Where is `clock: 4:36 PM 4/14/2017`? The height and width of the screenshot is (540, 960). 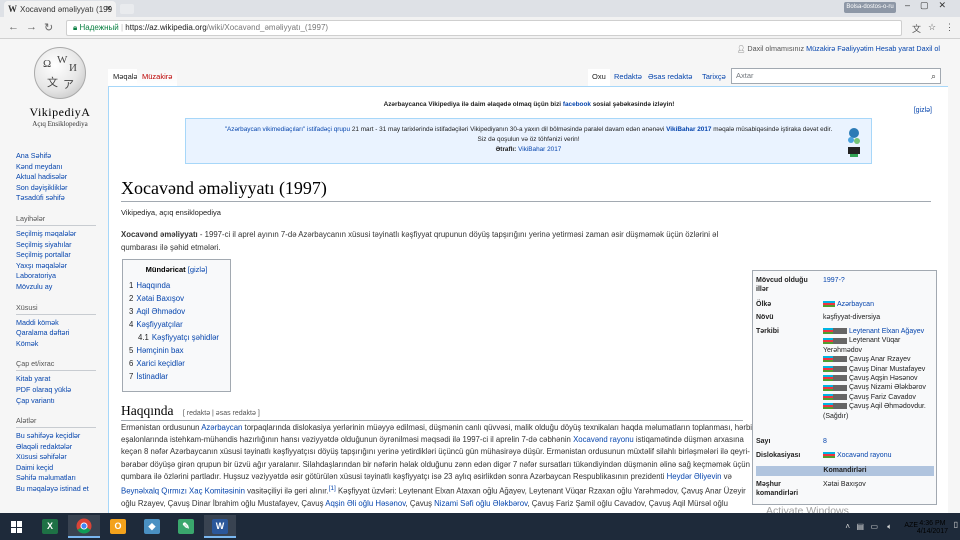 clock: 4:36 PM 4/14/2017 is located at coordinates (932, 528).